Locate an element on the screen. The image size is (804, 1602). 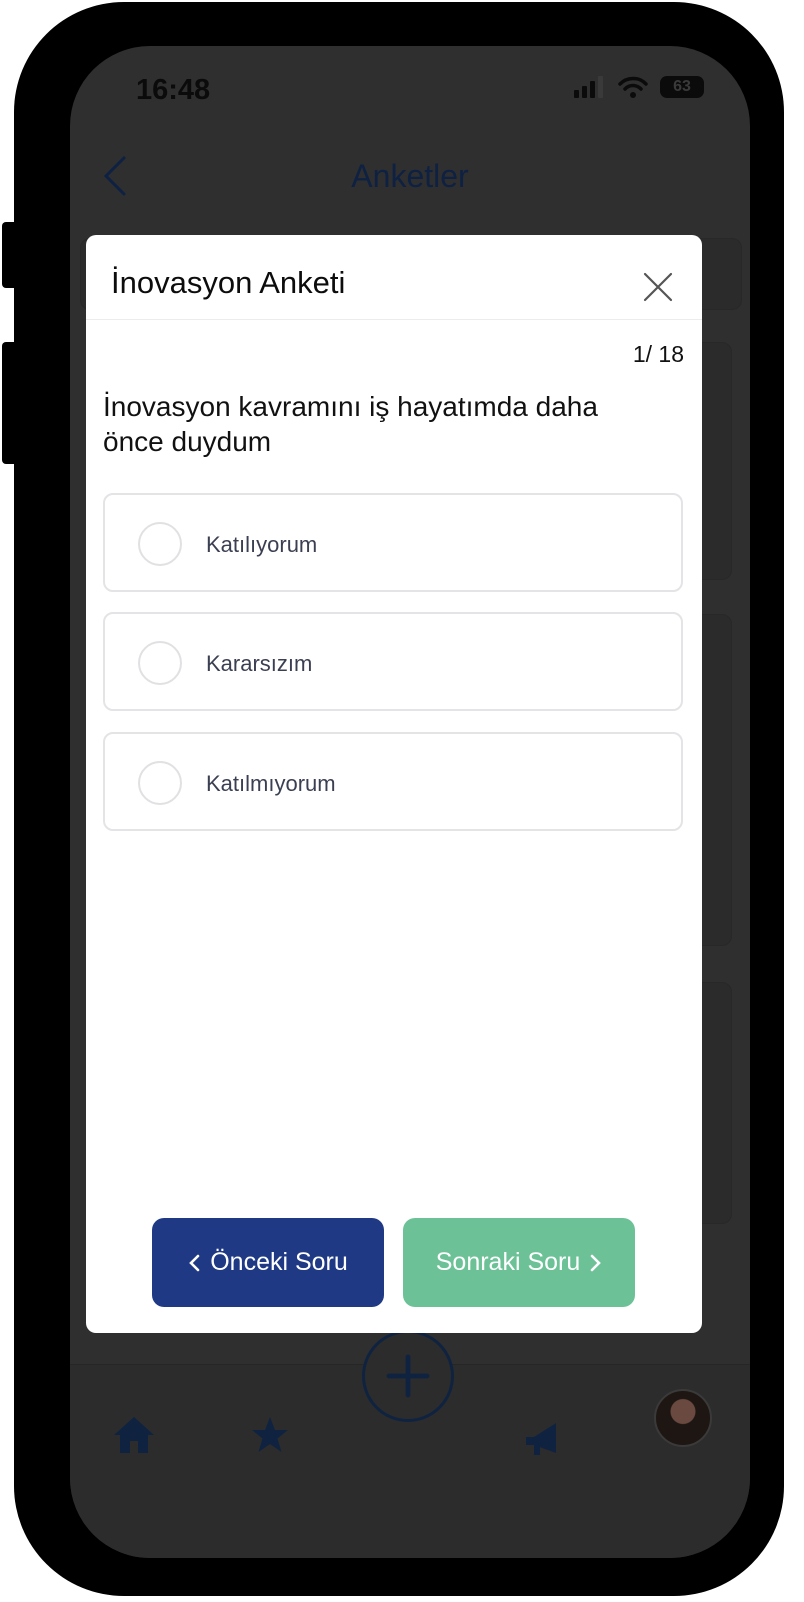
signal-icon is located at coordinates (588, 87).